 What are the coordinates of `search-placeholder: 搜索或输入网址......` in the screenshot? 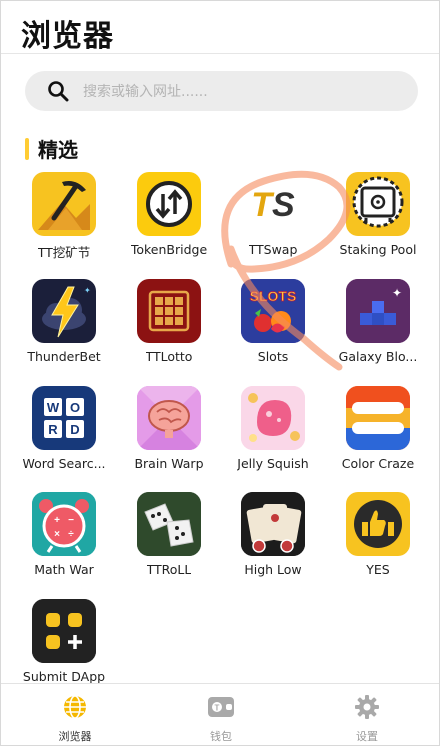 It's located at (145, 92).